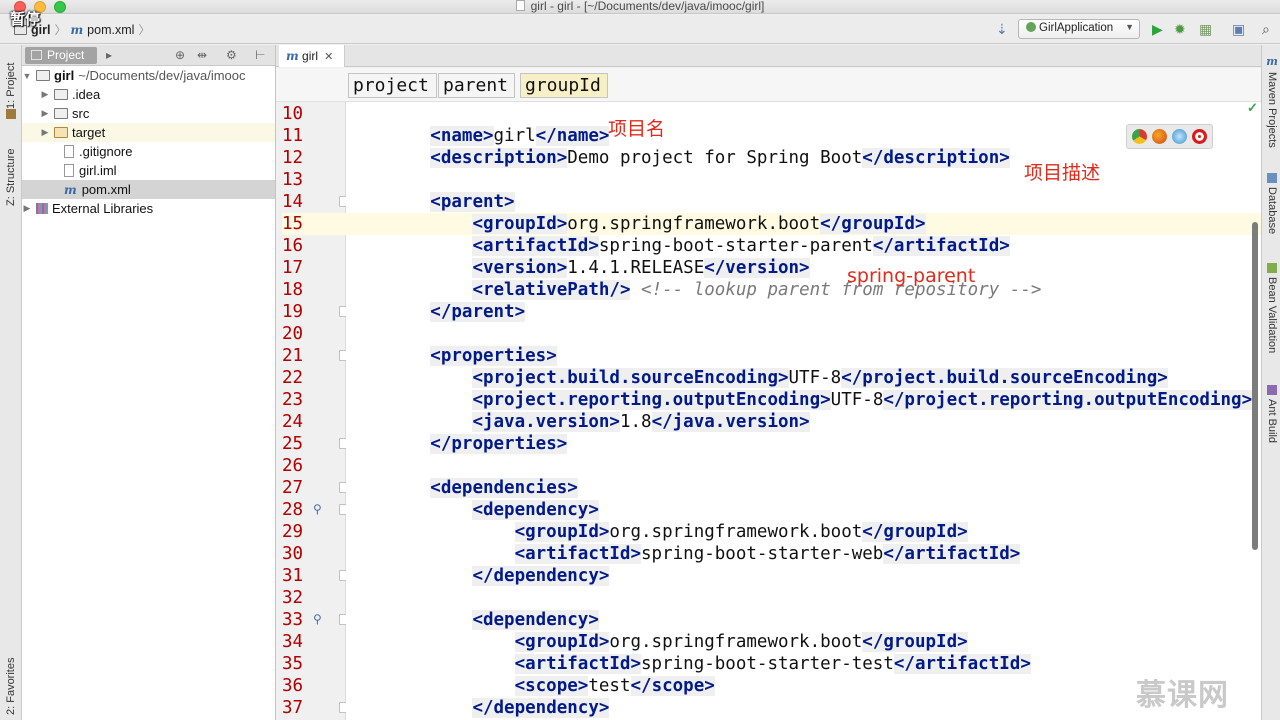 The height and width of the screenshot is (720, 1280). Describe the element at coordinates (1205, 29) in the screenshot. I see `coverage-icon: ▦` at that location.